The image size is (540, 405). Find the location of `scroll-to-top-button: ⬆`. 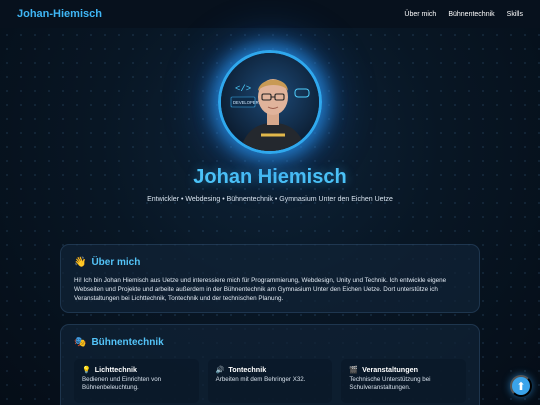

scroll-to-top-button: ⬆ is located at coordinates (521, 386).